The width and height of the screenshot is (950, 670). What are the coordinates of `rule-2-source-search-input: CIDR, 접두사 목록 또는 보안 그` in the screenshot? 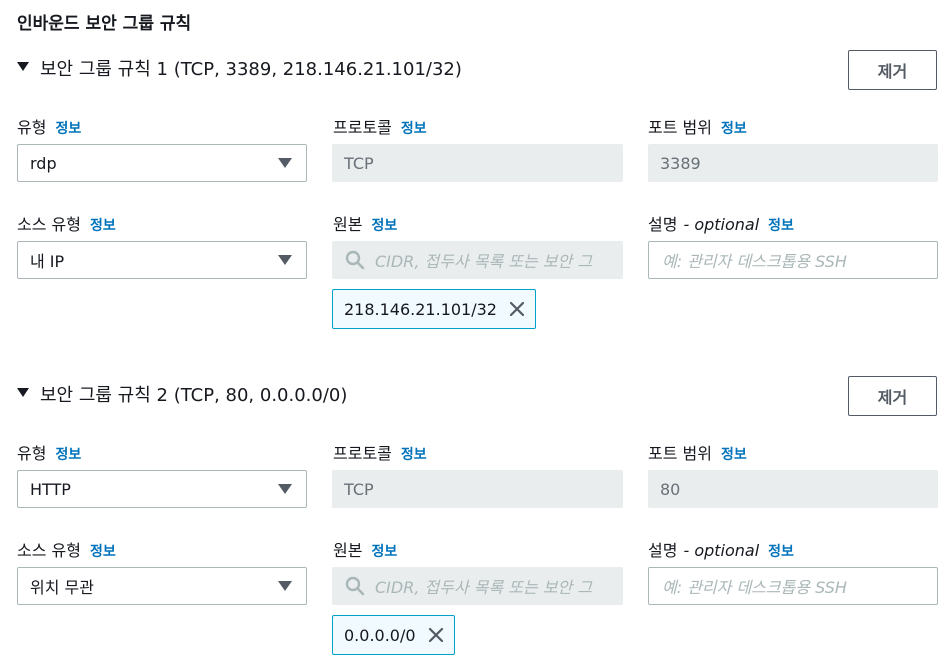 It's located at (477, 586).